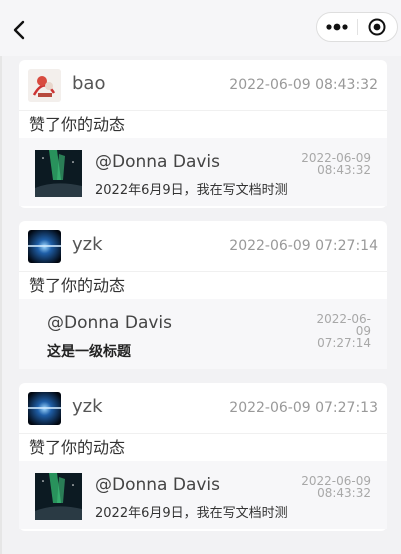  What do you see at coordinates (303, 85) in the screenshot?
I see `timestamp: 2022-06-09 08:43:32` at bounding box center [303, 85].